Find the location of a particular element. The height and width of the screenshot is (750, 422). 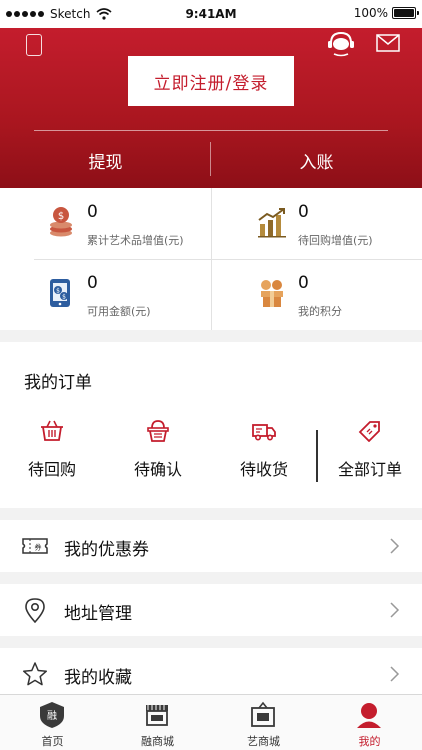

basket-icon is located at coordinates (52, 430).